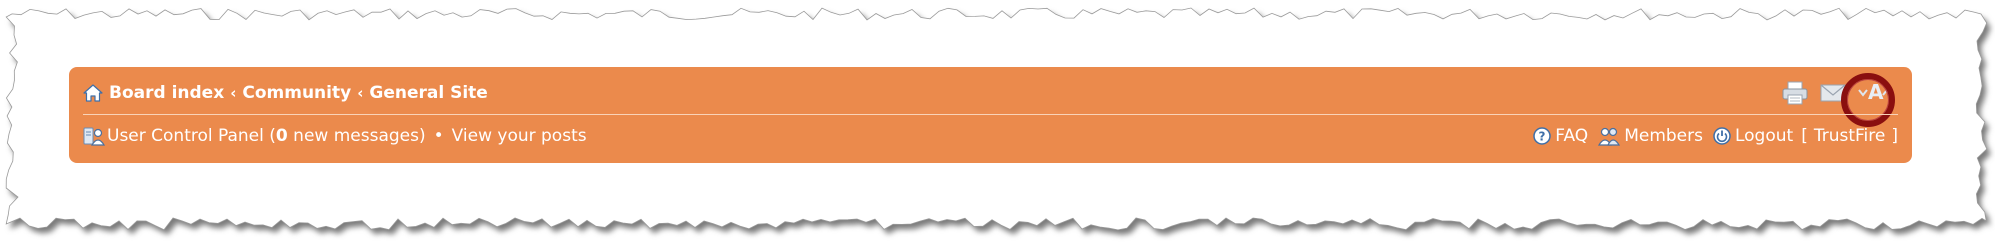  What do you see at coordinates (93, 93) in the screenshot?
I see `home-icon` at bounding box center [93, 93].